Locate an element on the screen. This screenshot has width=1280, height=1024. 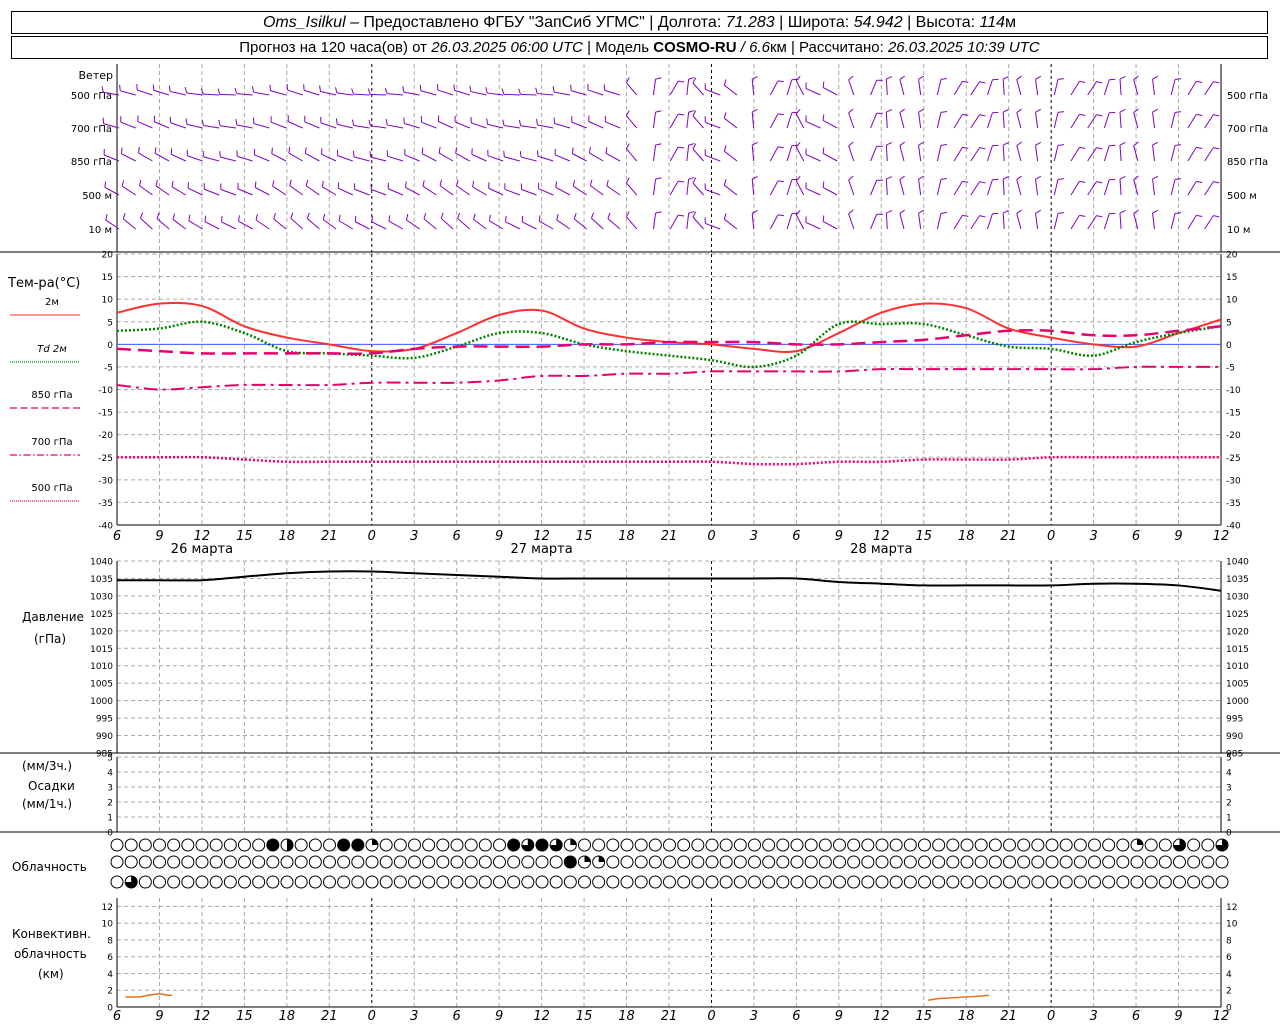
temp-title: Тем-ра(°С) is located at coordinates (43, 283).